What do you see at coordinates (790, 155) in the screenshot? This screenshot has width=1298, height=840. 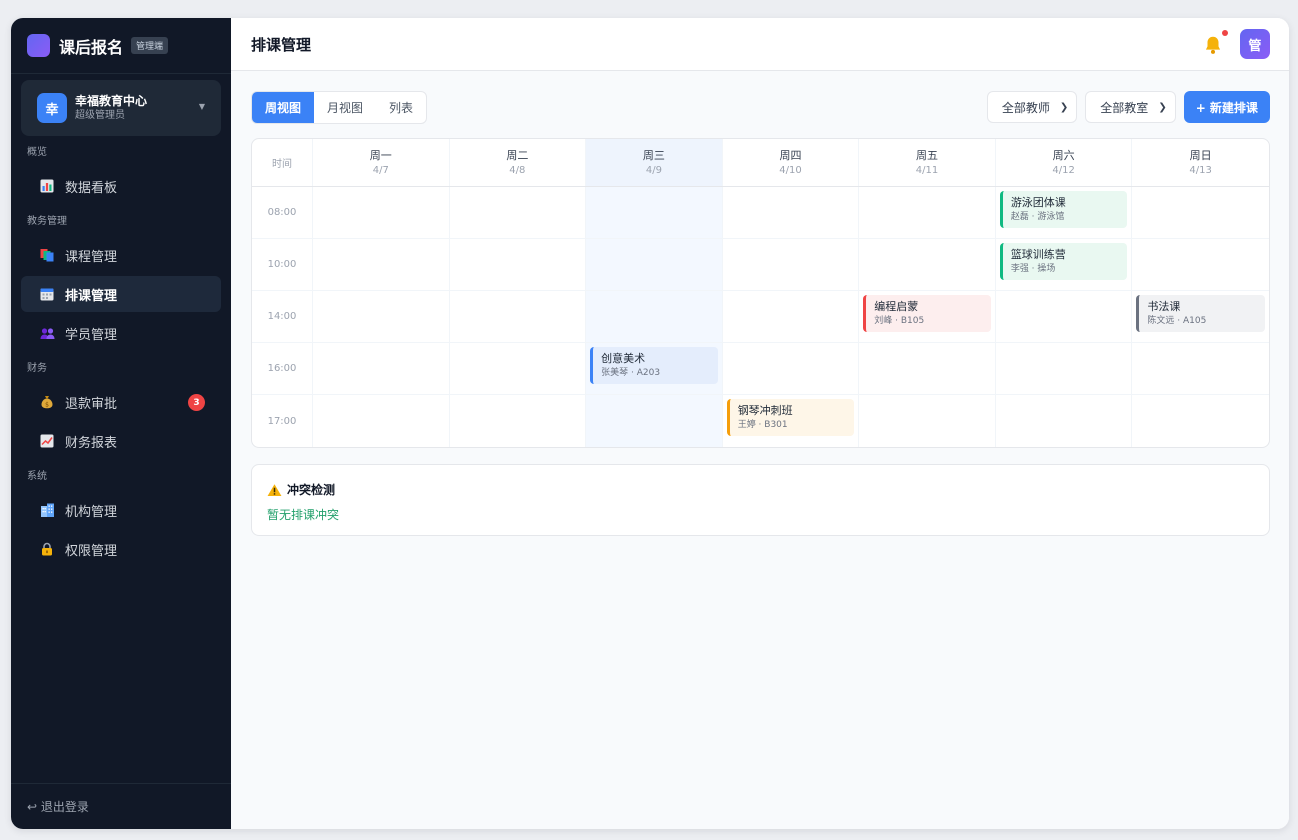 I see `day-name: 周四` at bounding box center [790, 155].